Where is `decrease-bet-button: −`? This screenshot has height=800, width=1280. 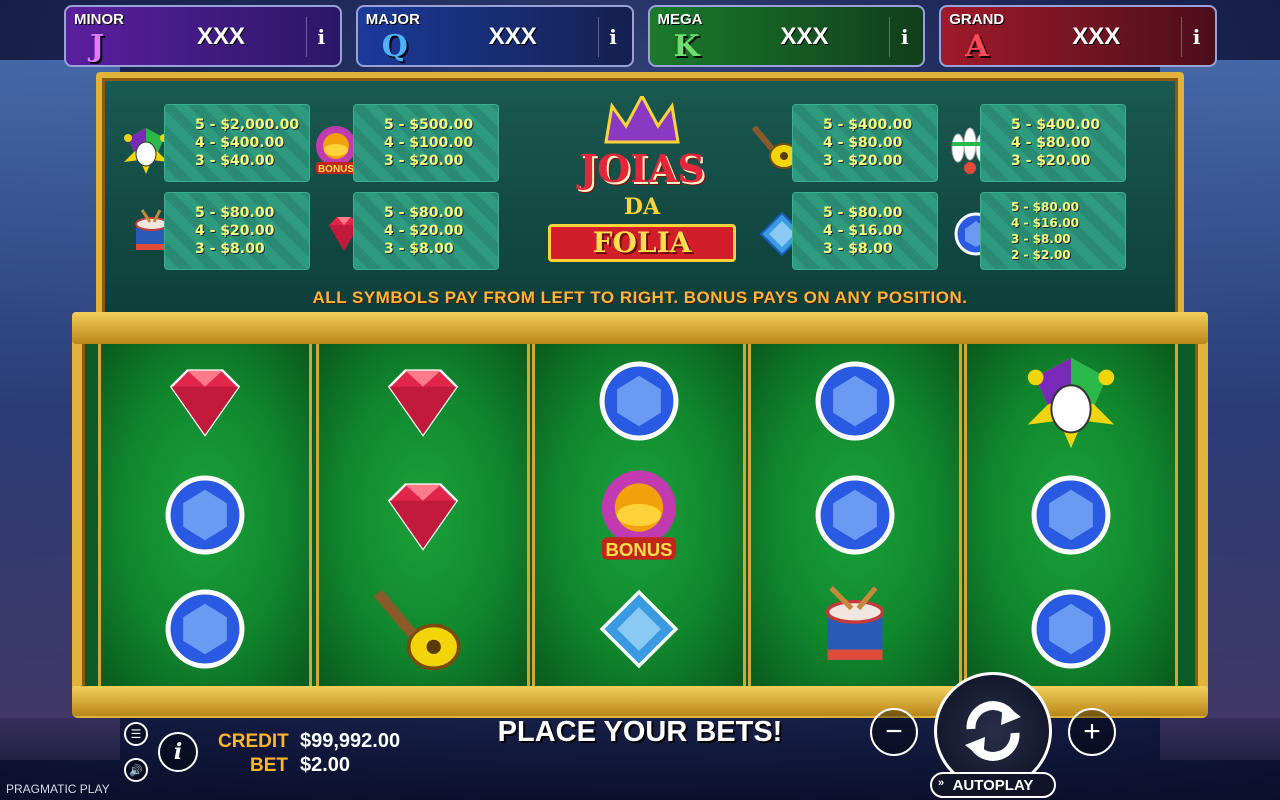
decrease-bet-button: − is located at coordinates (894, 732).